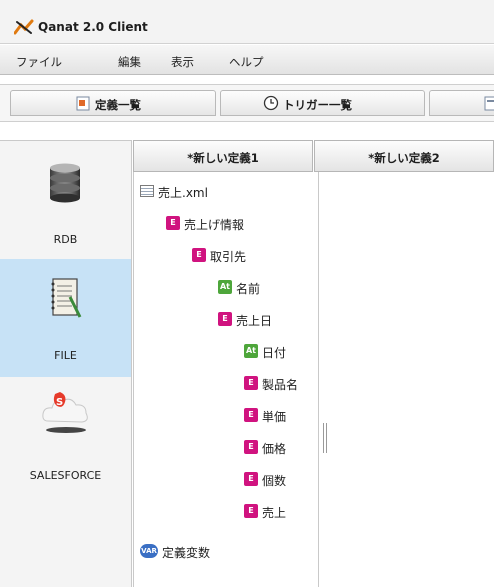  Describe the element at coordinates (274, 513) in the screenshot. I see `tree-node-label: 売上` at that location.